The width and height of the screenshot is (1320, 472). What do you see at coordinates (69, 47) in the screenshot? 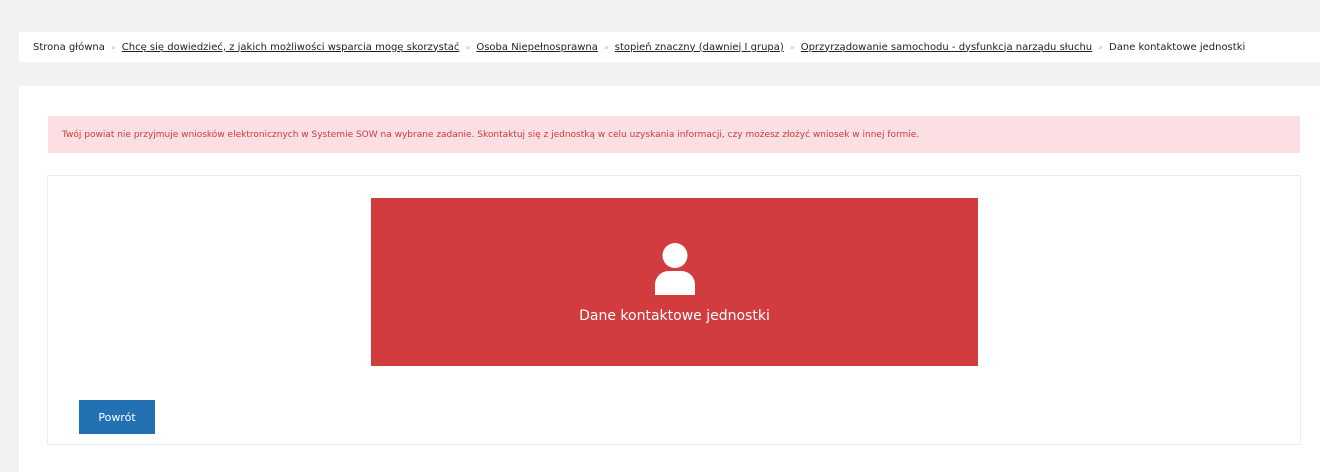
I see `breadcrumb-item-home: Strona główna` at bounding box center [69, 47].